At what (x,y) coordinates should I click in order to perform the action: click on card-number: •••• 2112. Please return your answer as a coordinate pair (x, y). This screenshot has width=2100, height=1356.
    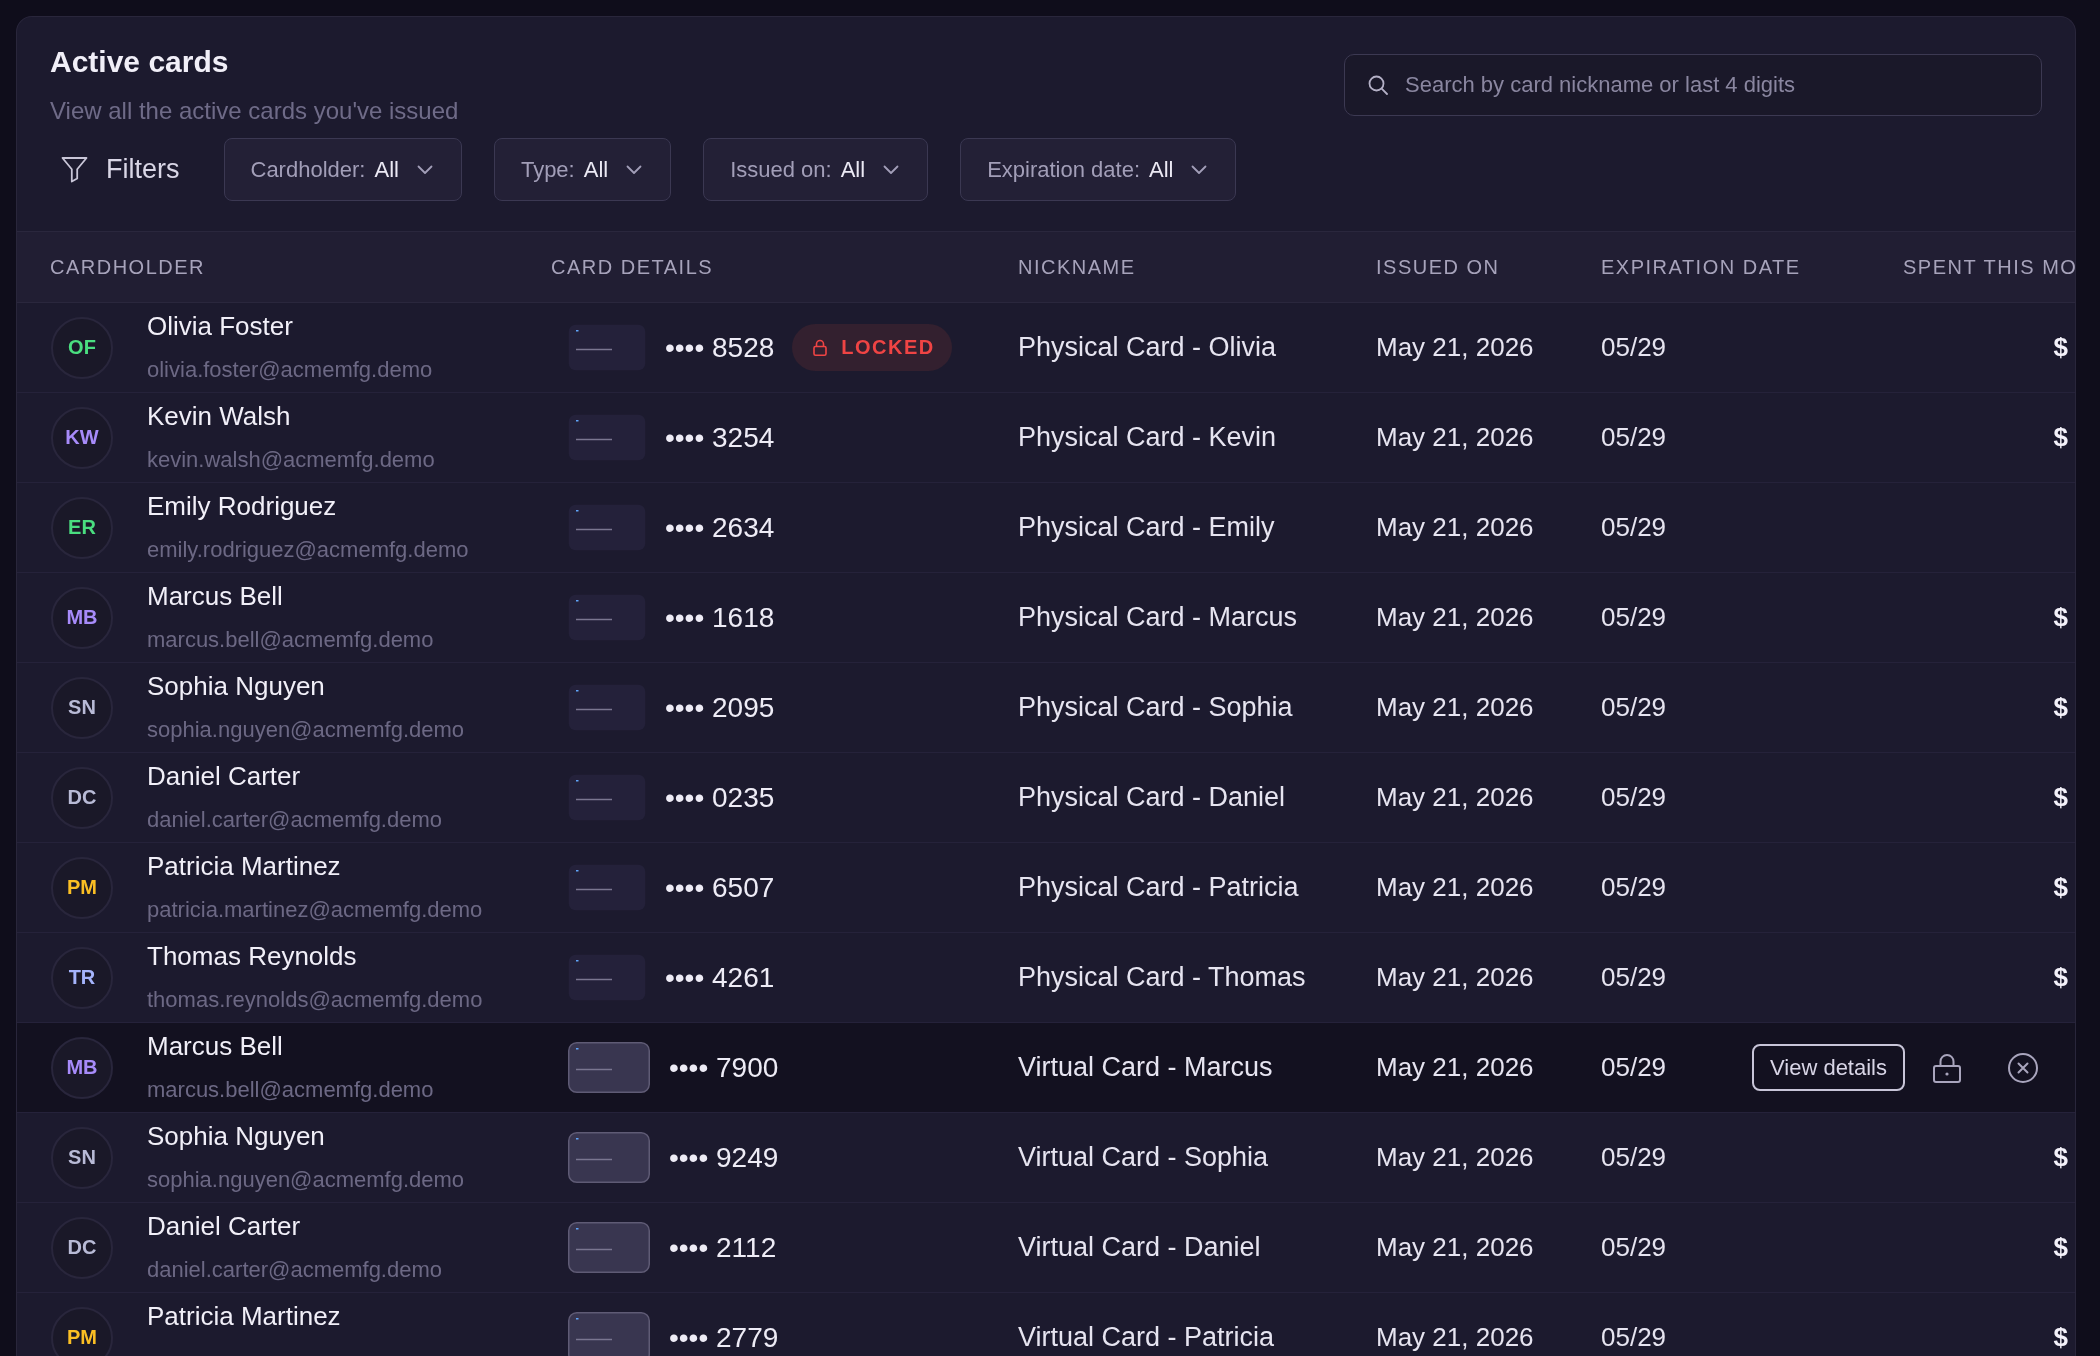
    Looking at the image, I should click on (723, 1247).